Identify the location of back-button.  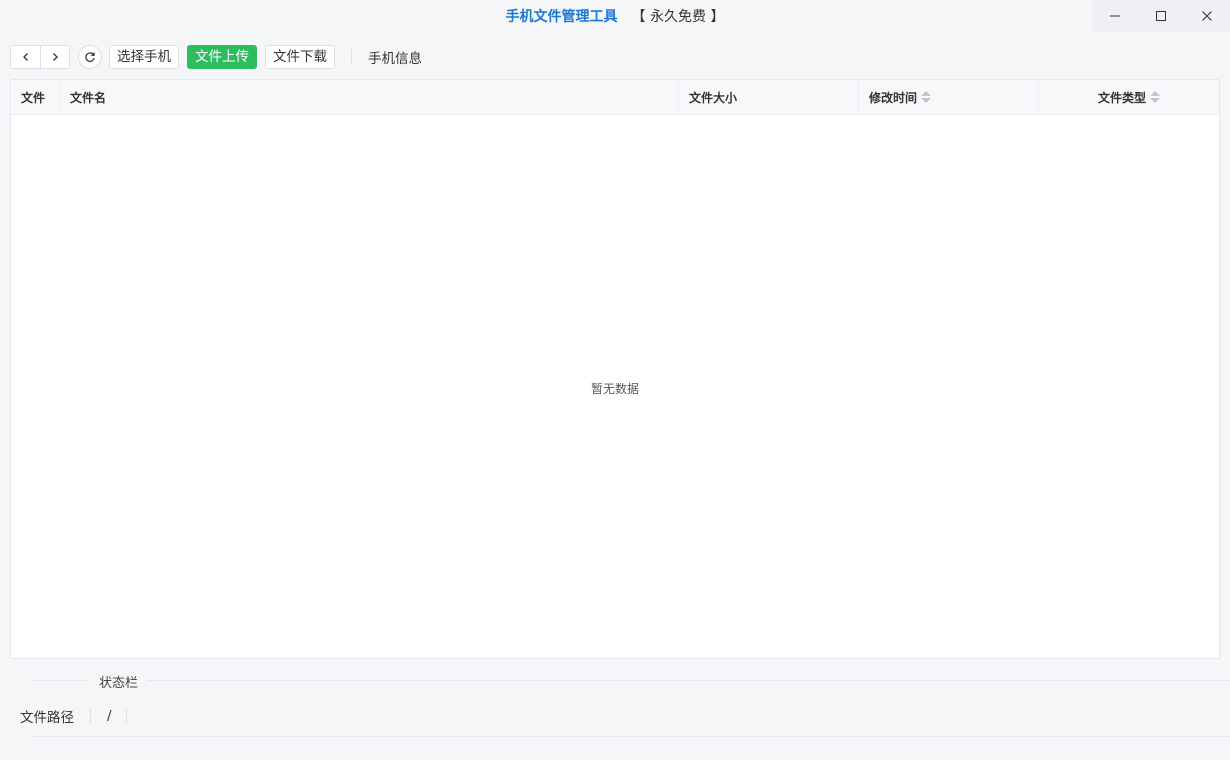
(25, 57).